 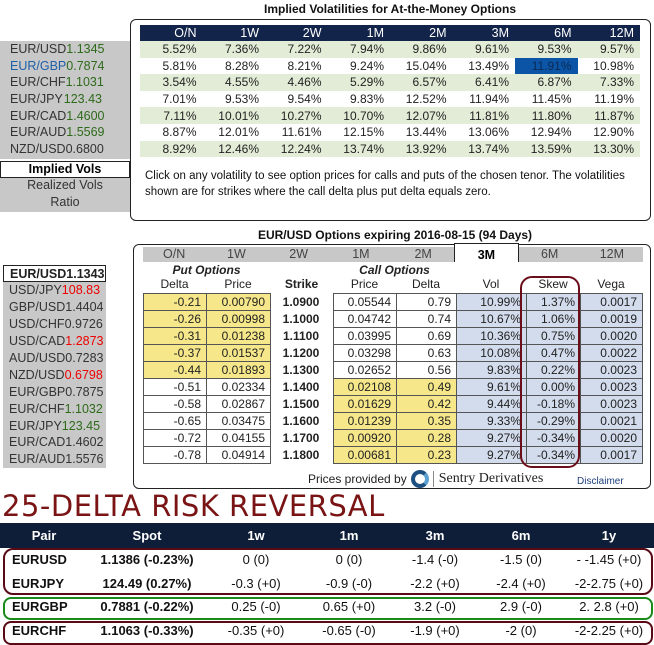 I want to click on put-price-cell: 0.04914, so click(x=238, y=455).